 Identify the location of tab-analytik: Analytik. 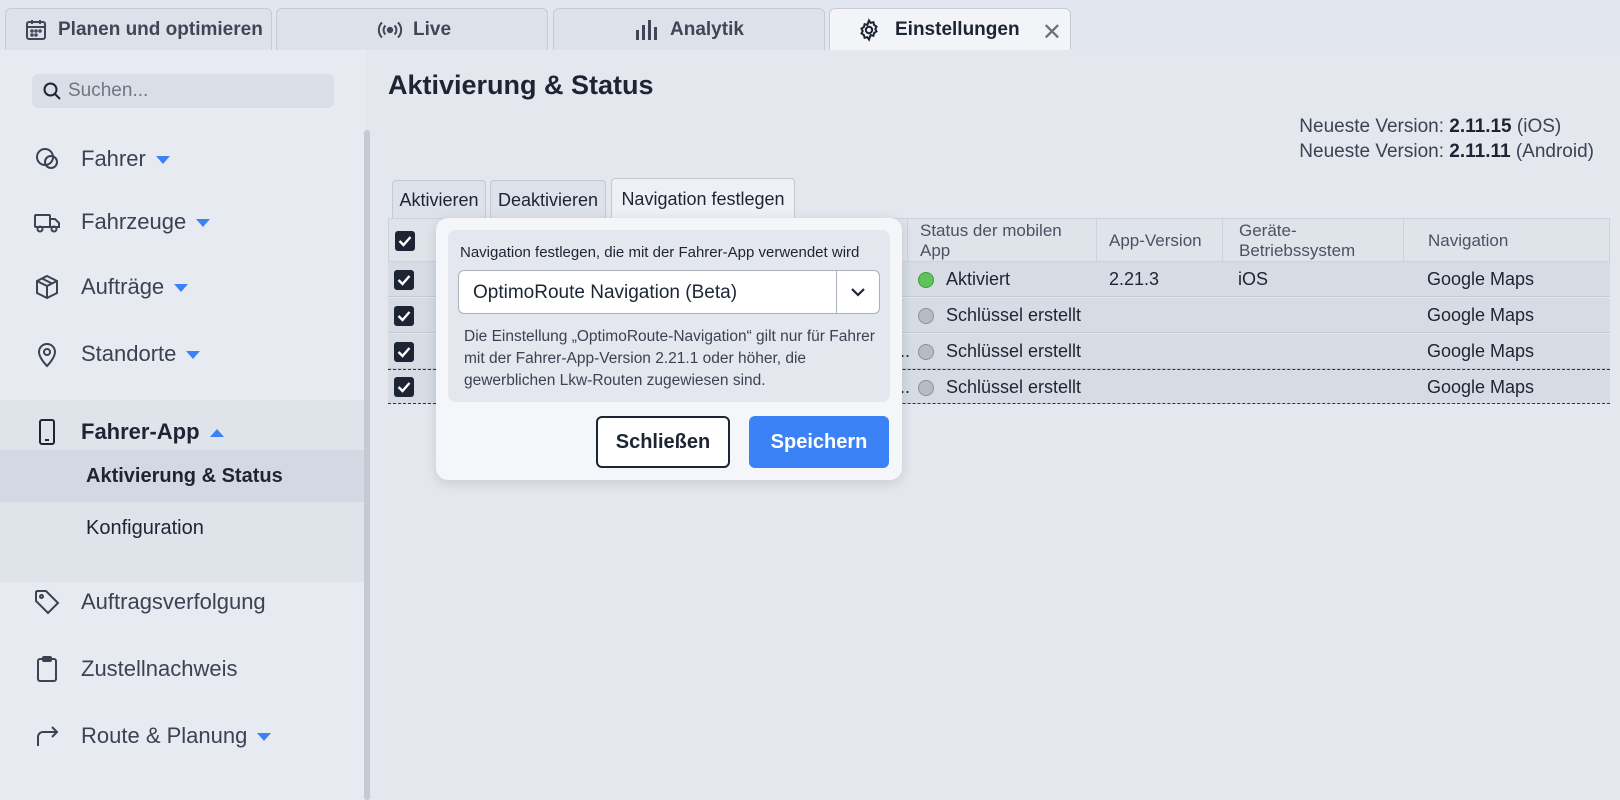
(689, 29).